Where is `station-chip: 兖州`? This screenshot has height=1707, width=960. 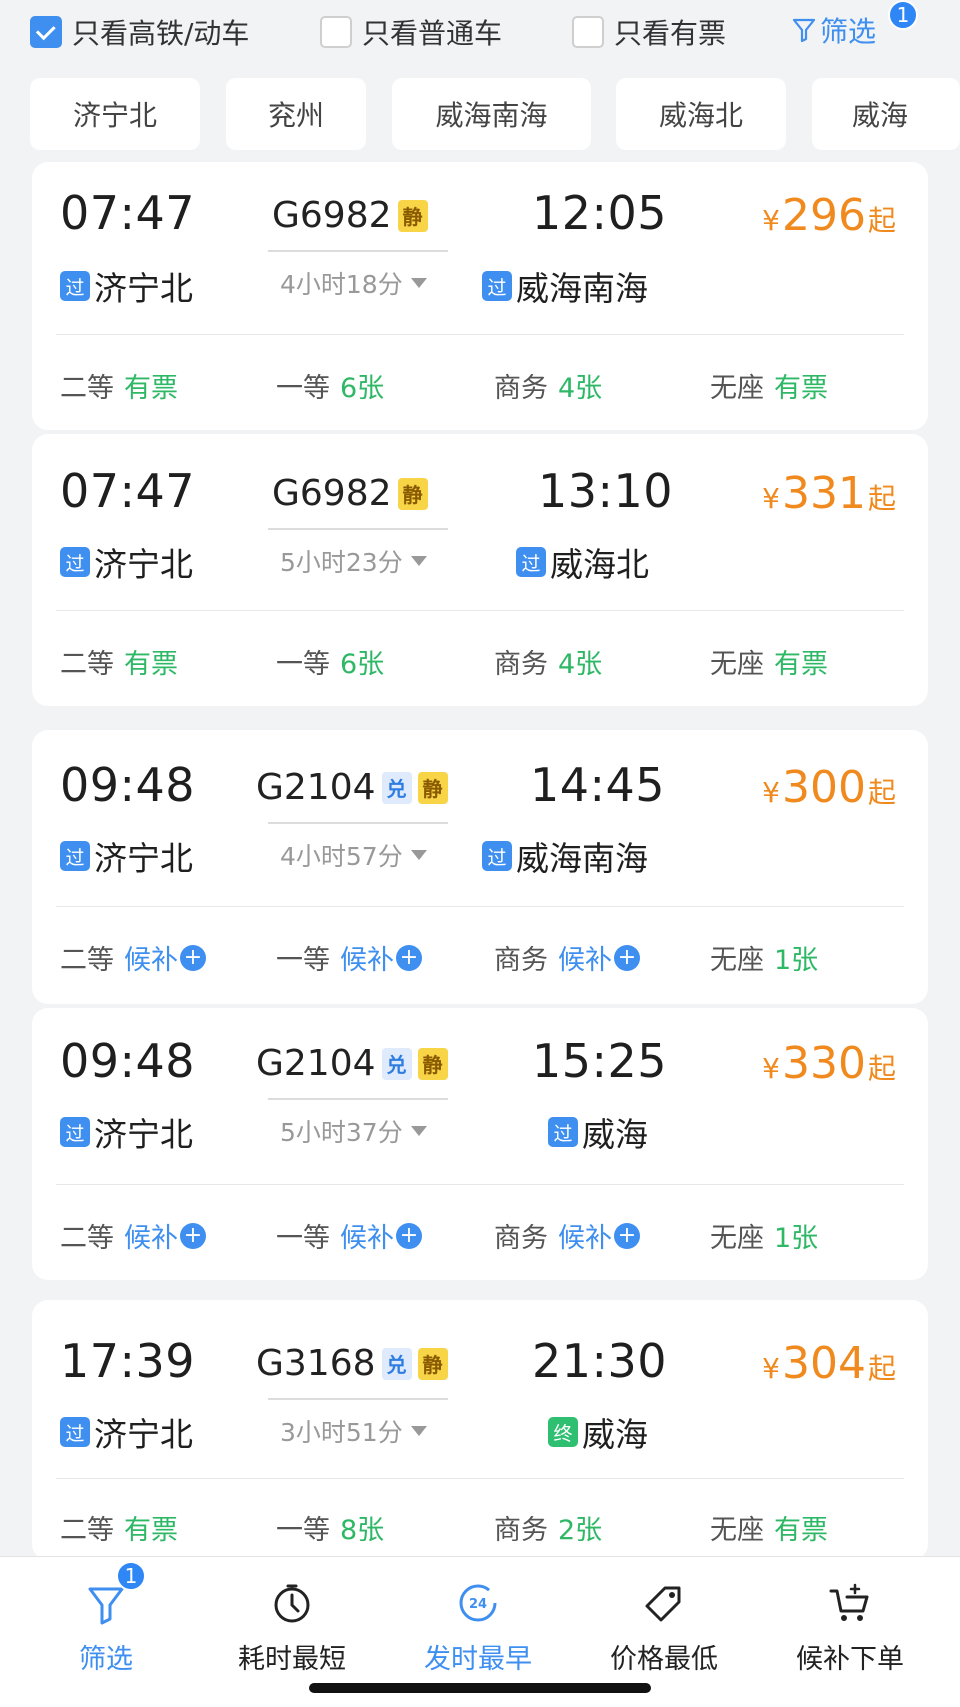
station-chip: 兖州 is located at coordinates (296, 114).